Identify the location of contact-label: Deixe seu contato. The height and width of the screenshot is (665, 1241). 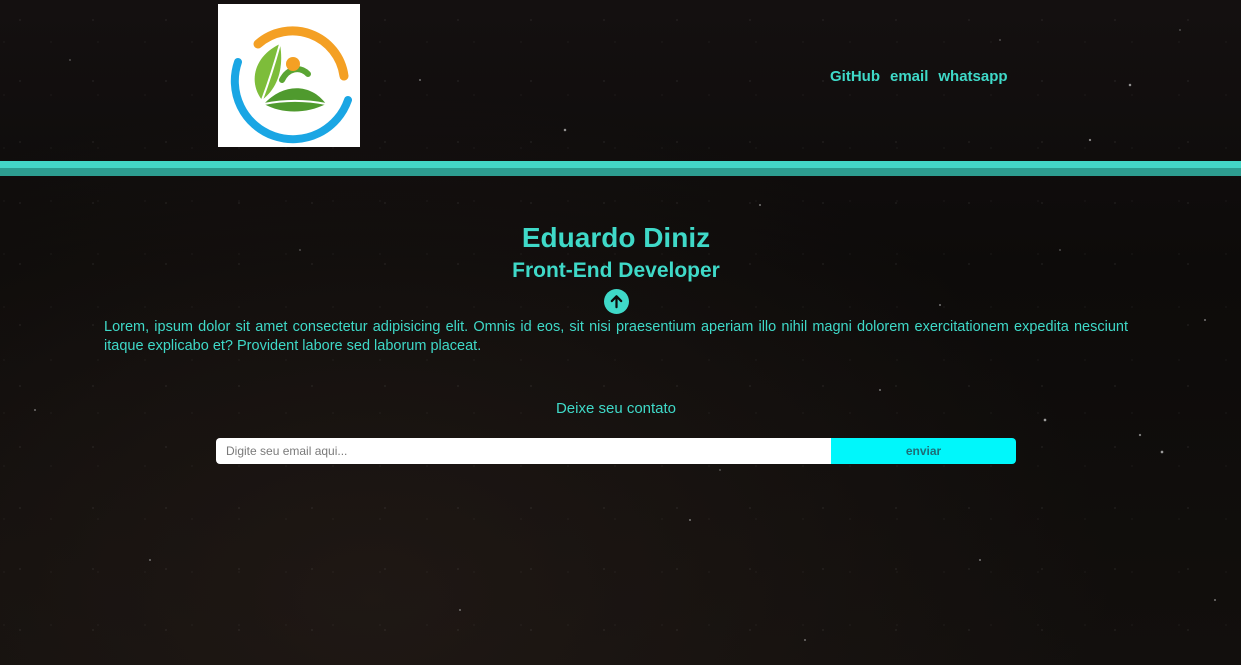
(616, 408).